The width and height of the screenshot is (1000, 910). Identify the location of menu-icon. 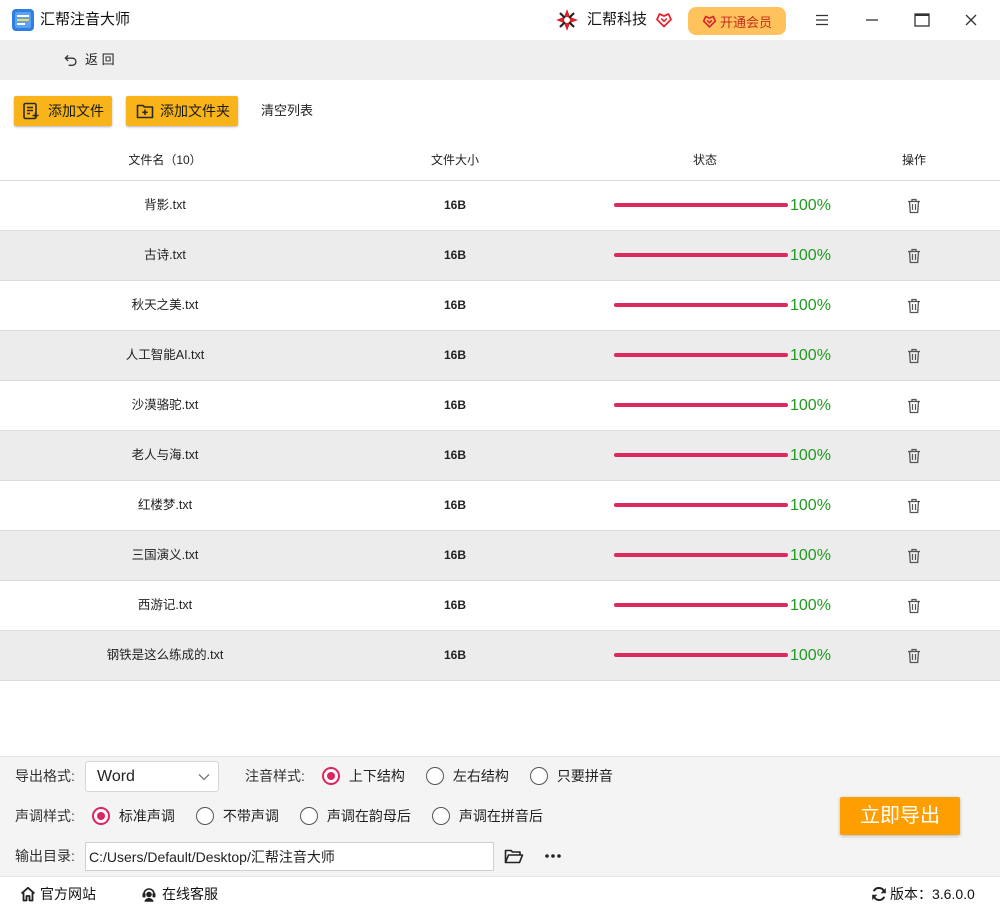
(822, 20).